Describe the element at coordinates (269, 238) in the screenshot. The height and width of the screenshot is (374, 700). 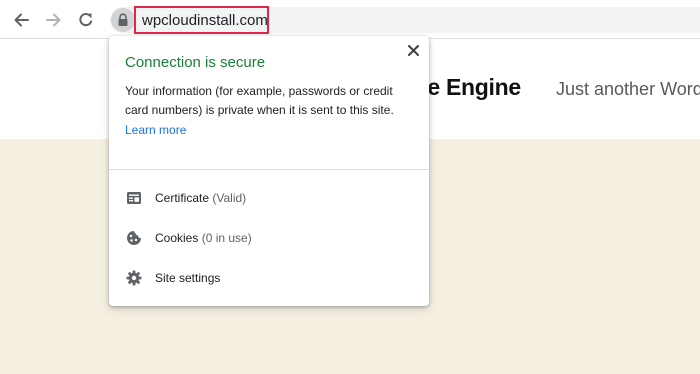
I see `cookies-item: Cookies (0 in use)` at that location.